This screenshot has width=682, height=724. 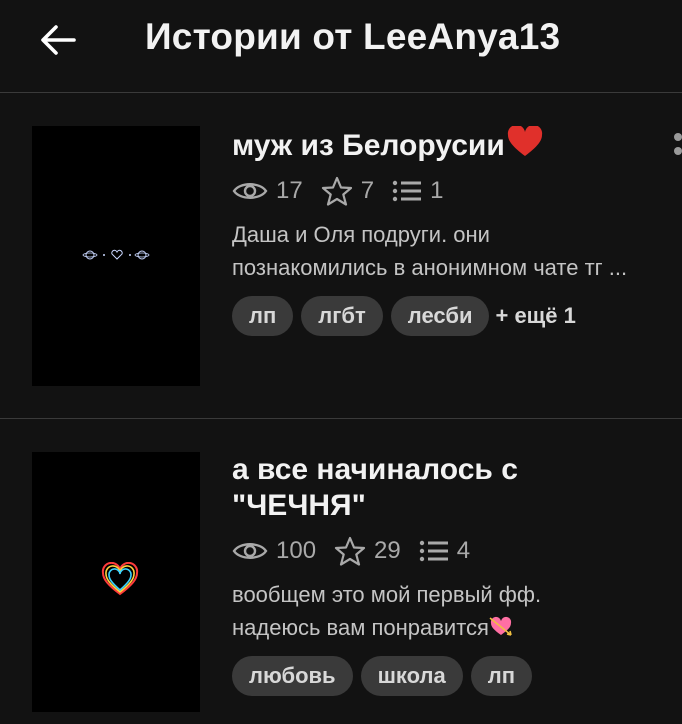 I want to click on stars-count: 29, so click(x=387, y=550).